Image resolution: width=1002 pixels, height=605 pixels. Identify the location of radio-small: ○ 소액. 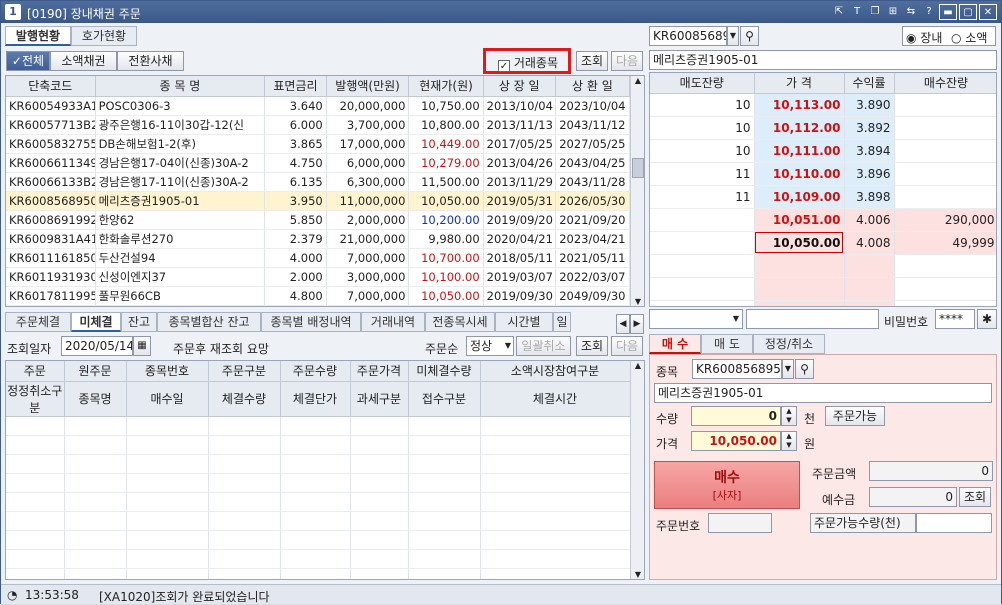
(969, 37).